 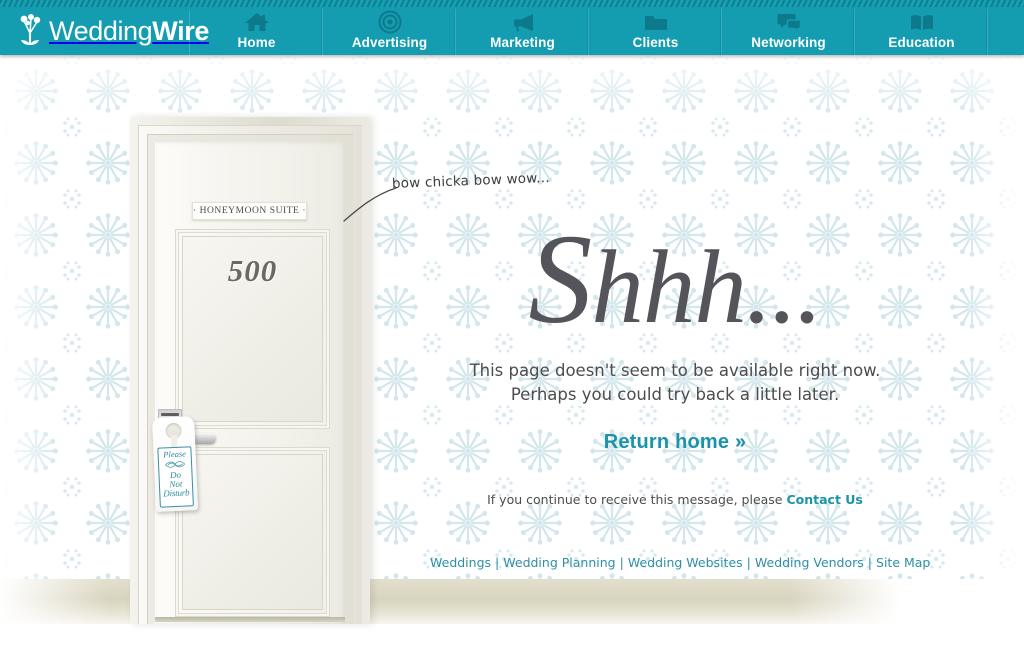 I want to click on nav-item-education: Education, so click(x=921, y=31).